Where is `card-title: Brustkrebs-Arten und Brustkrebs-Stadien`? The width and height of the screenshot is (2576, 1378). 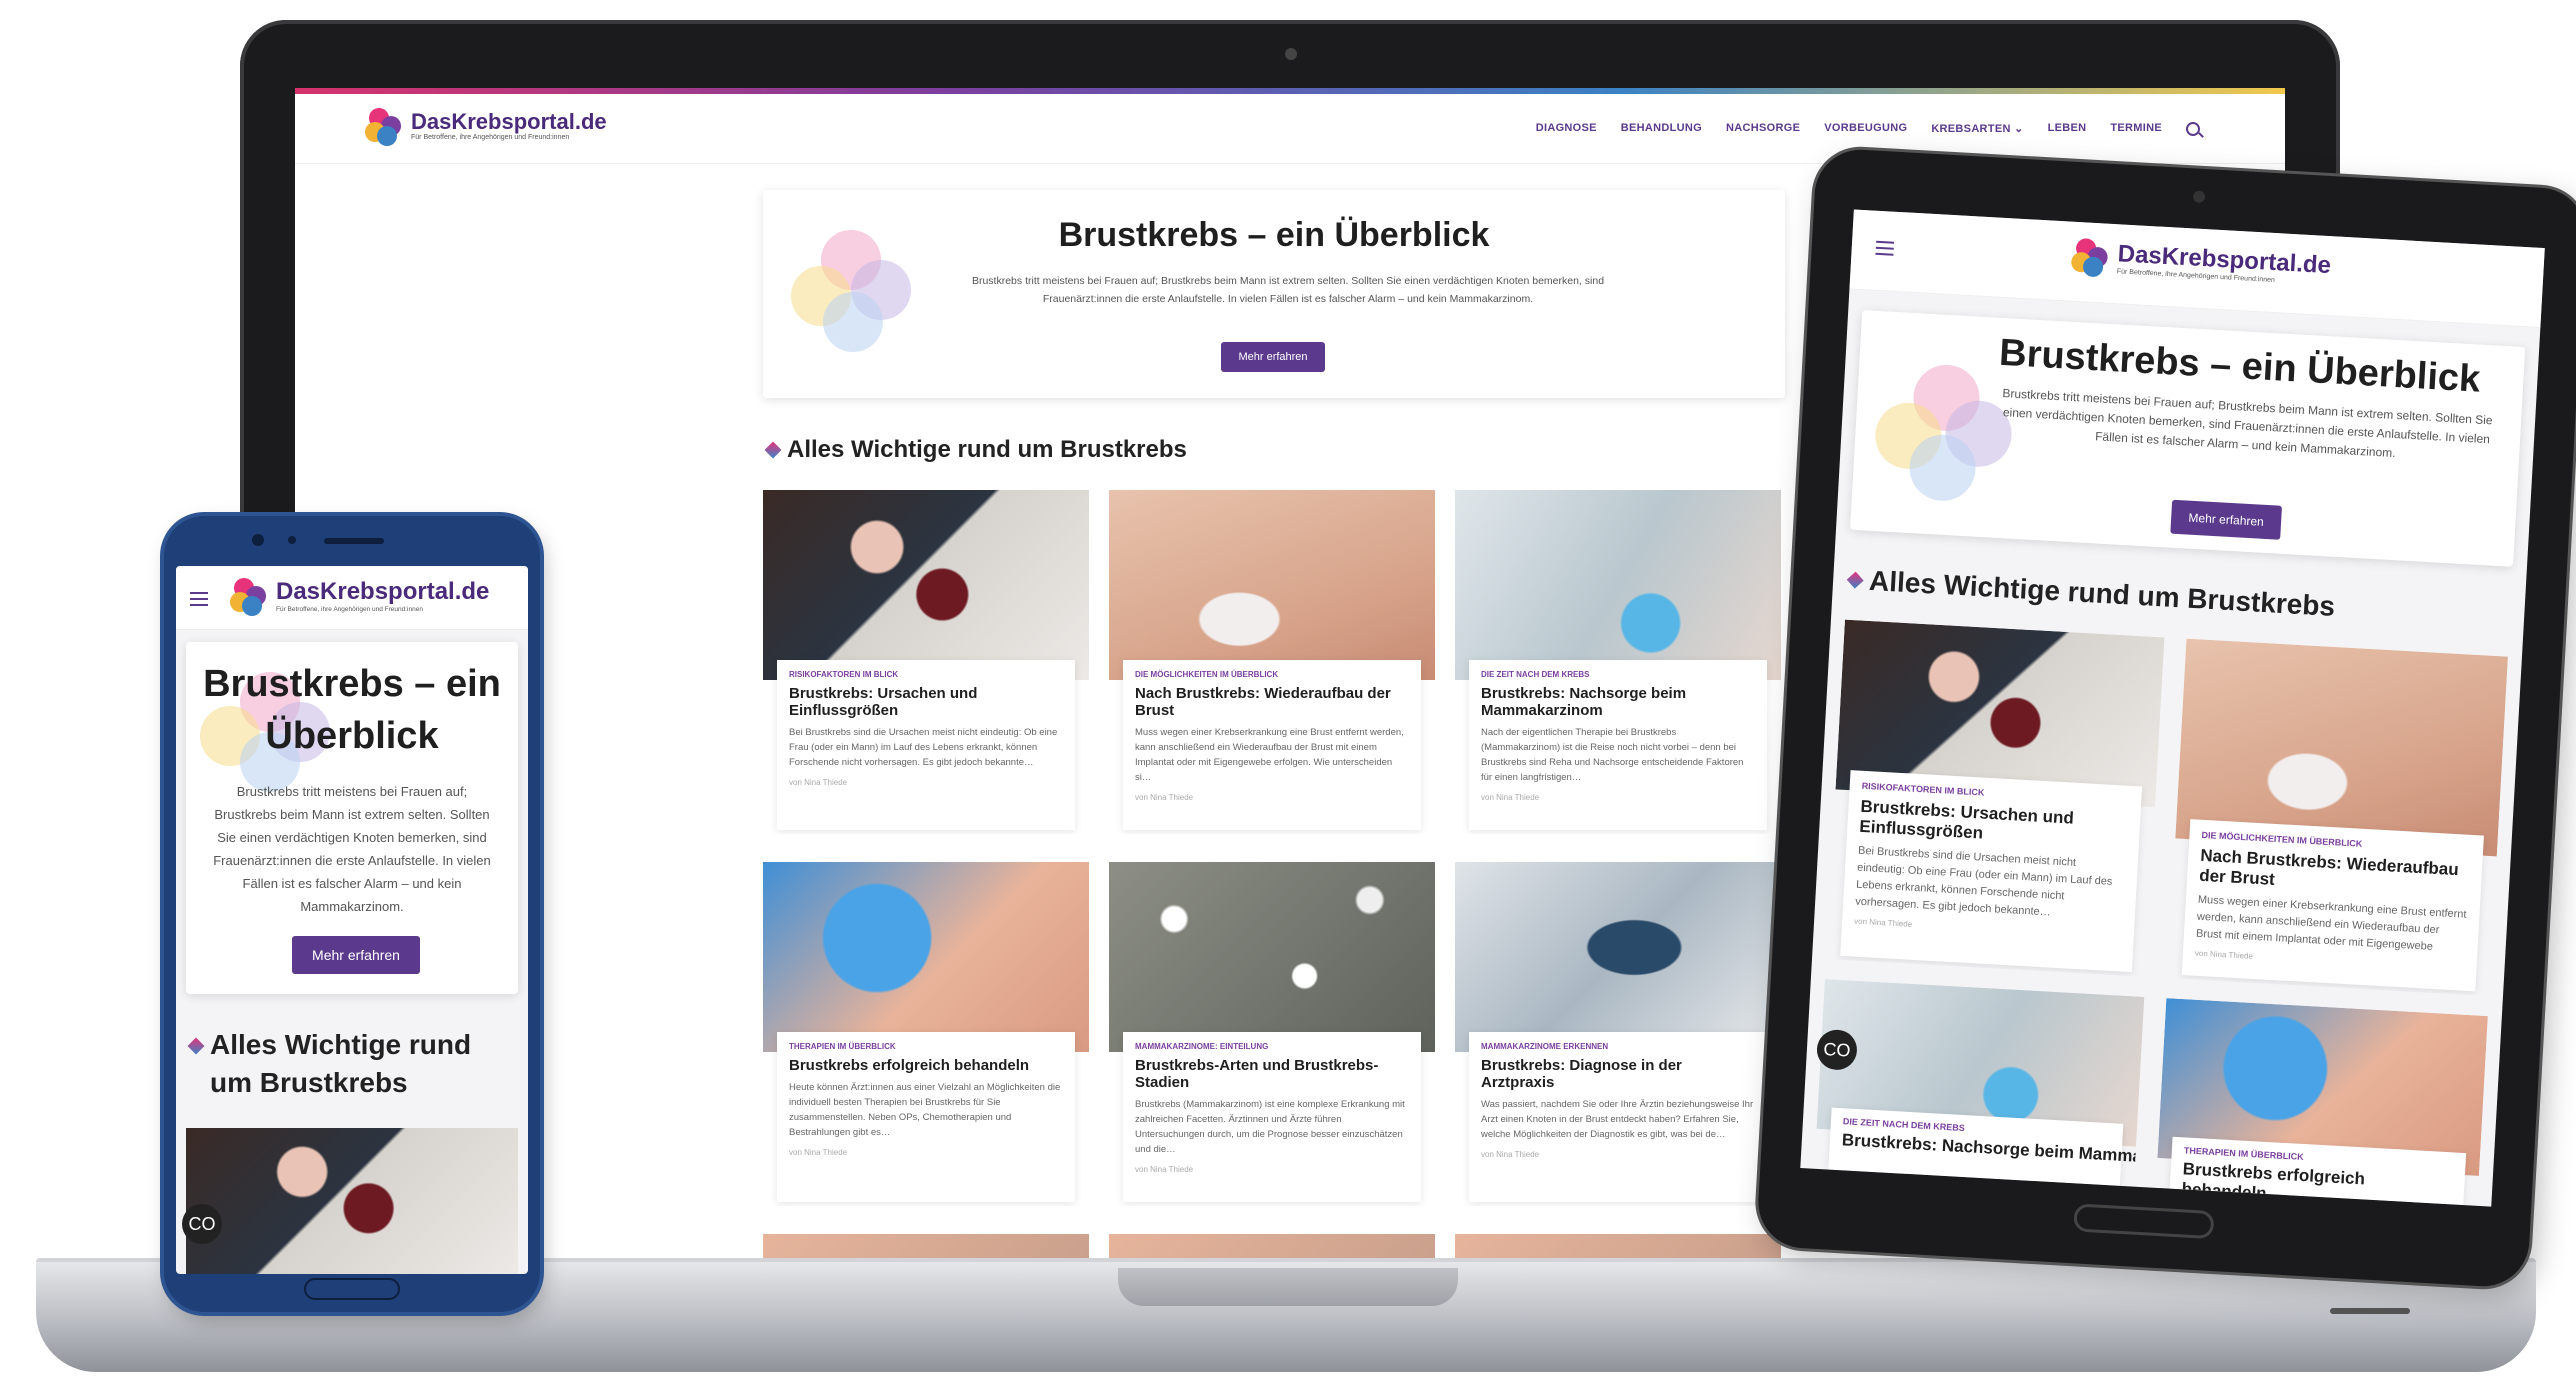 card-title: Brustkrebs-Arten und Brustkrebs-Stadien is located at coordinates (1272, 1074).